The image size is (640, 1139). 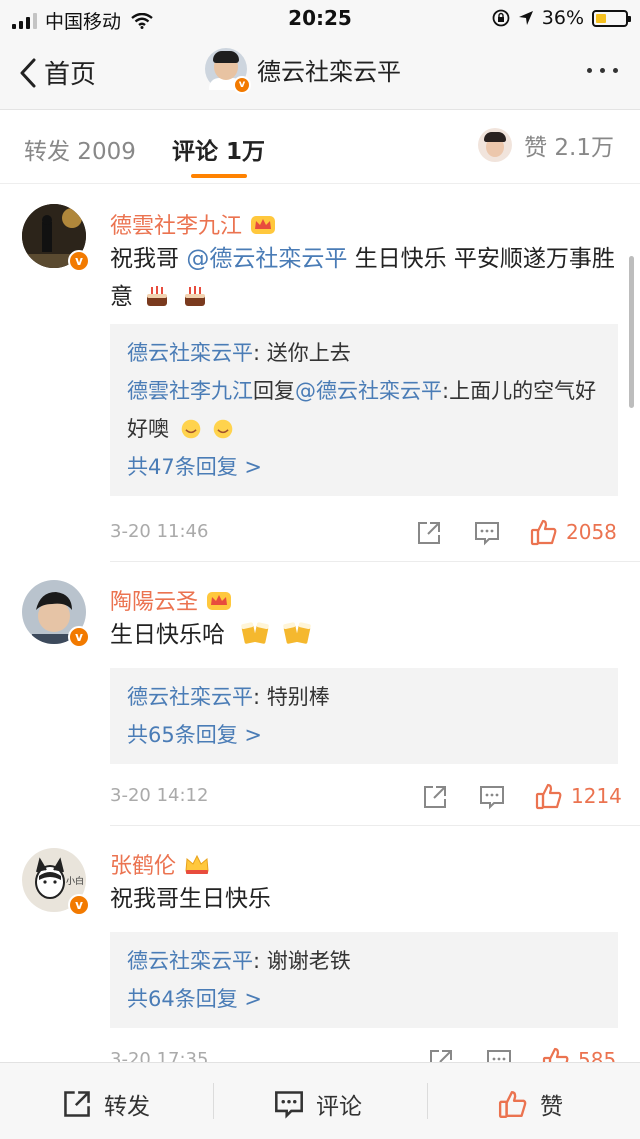 What do you see at coordinates (366, 797) in the screenshot?
I see `comment-meta: 3-20 14:12 1214` at bounding box center [366, 797].